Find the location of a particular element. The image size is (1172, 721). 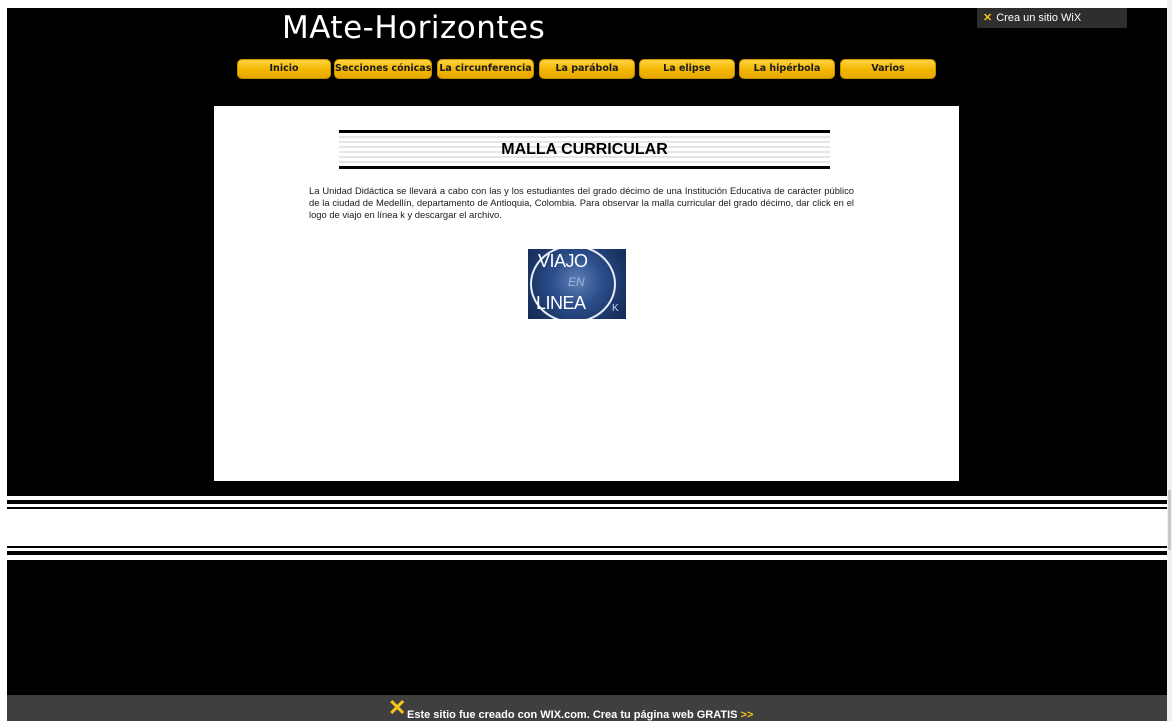

logo-text-linea: LINEA is located at coordinates (561, 303).